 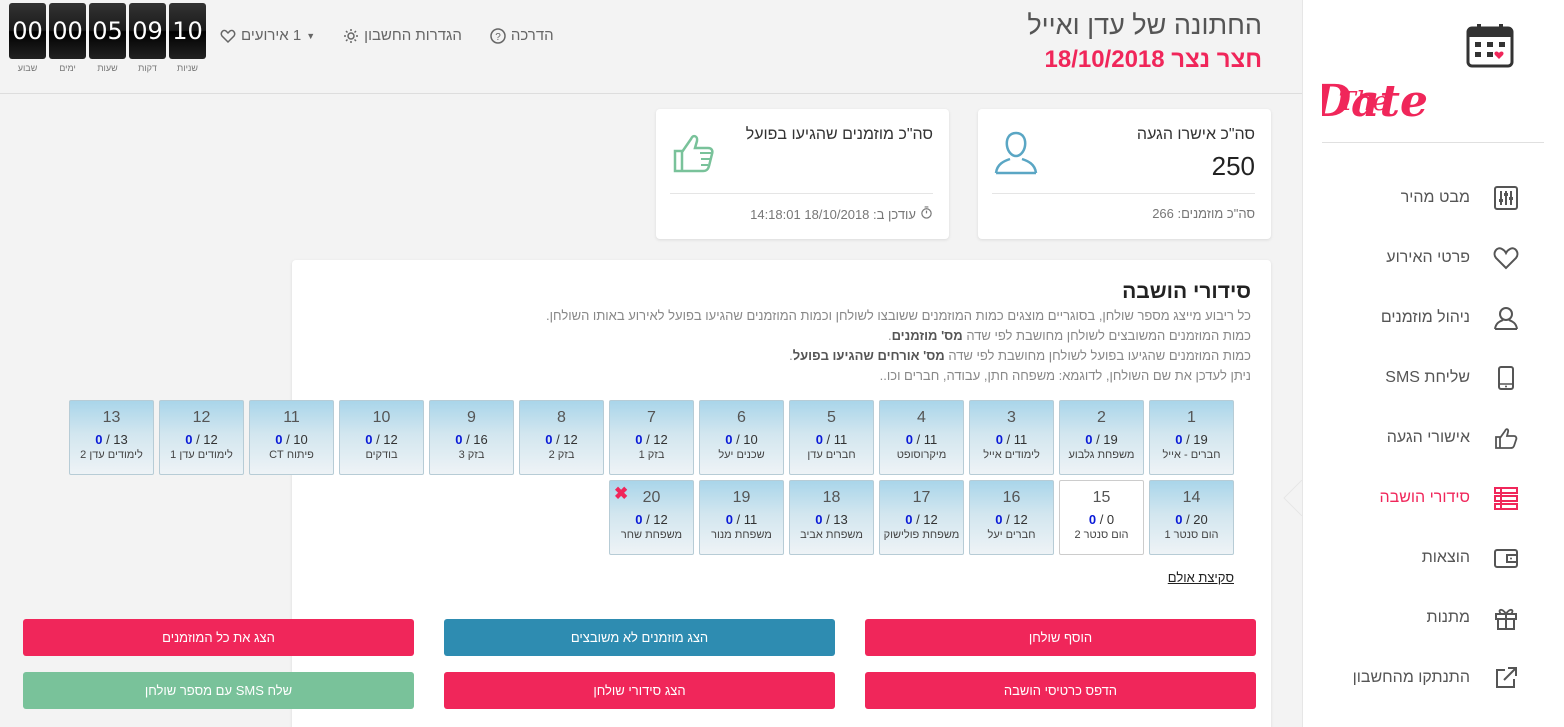 I want to click on table-card: 8 0 / 12 בזק 2, so click(x=561, y=437).